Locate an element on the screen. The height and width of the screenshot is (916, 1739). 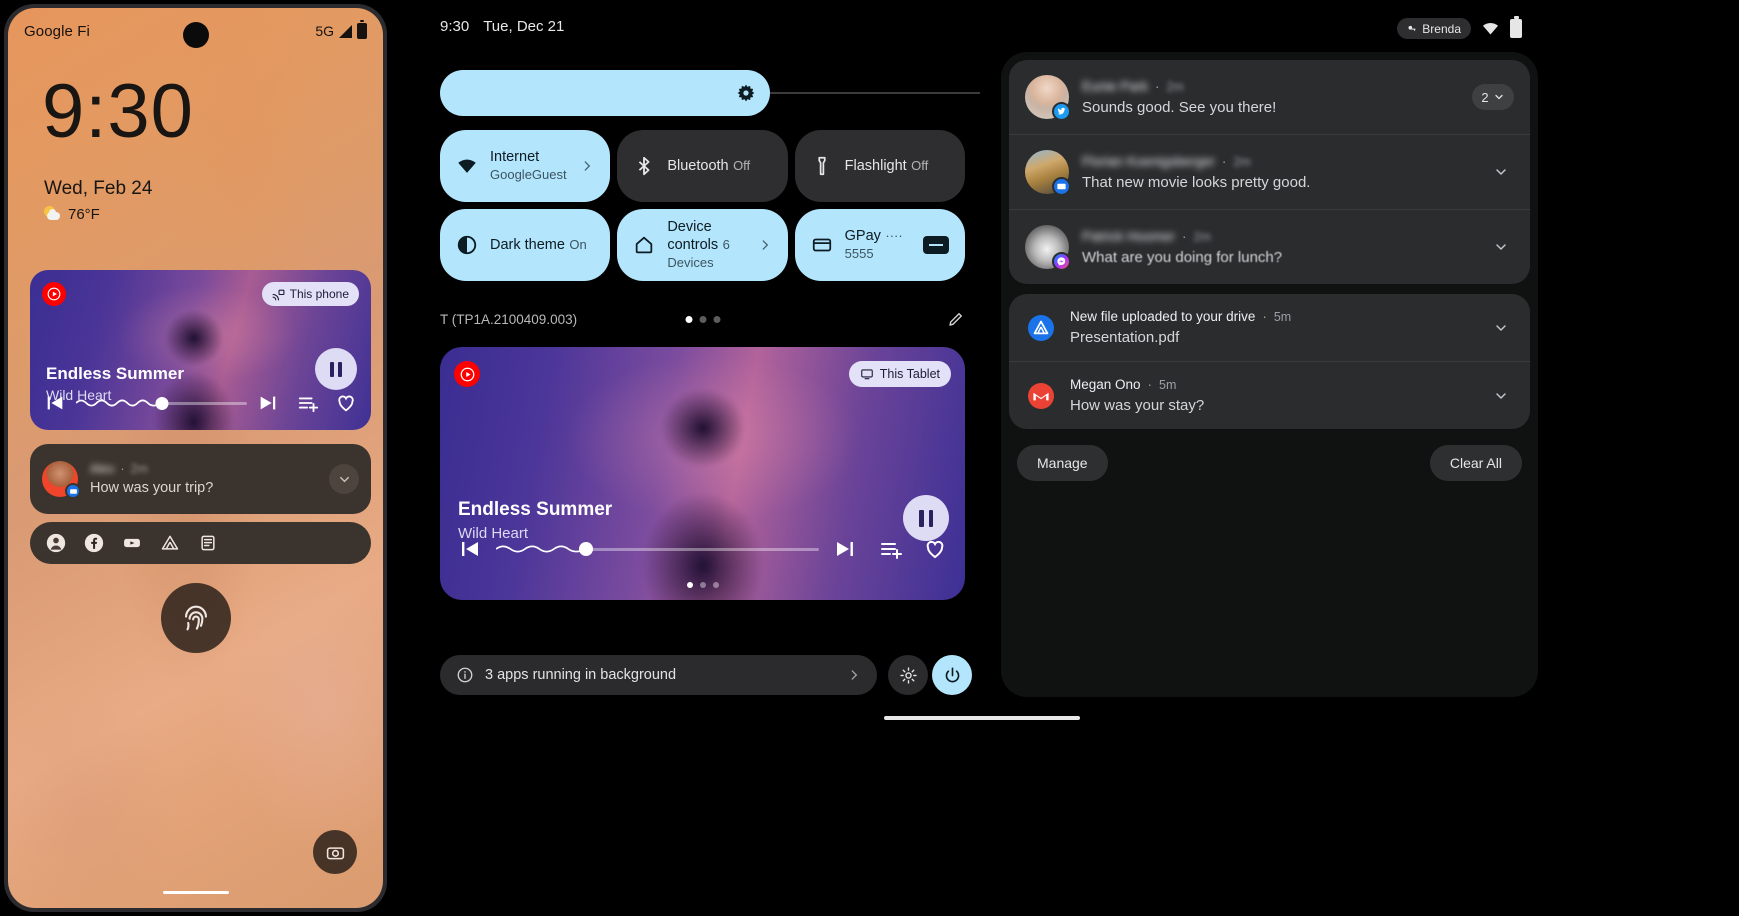
notification-message: Presentation.pdf is located at coordinates (1125, 337).